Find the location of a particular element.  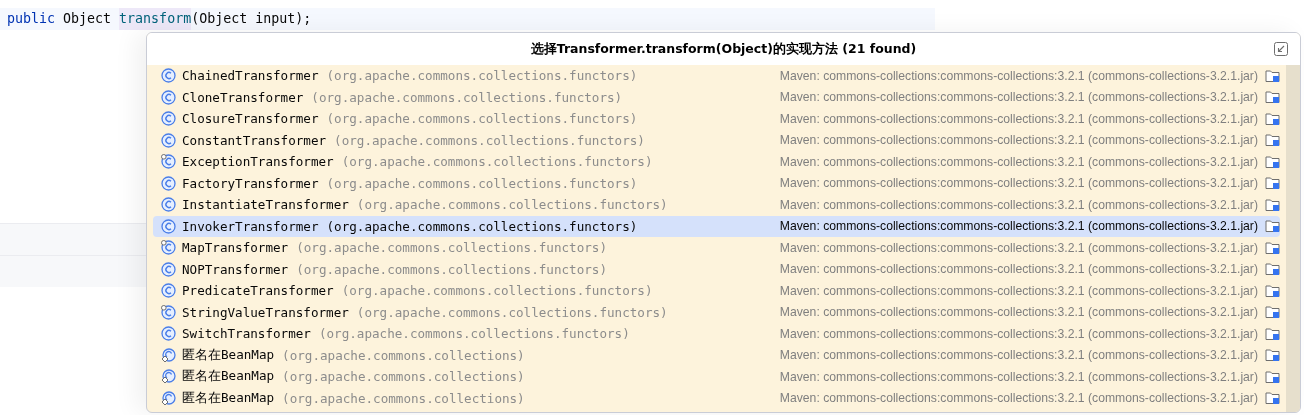

implementation-item: CloneTransformer (org.apache.commons.collections.functors) Maven: commons-collections:commons-collections:3.2.1 (commons-collections-3.2.1.jar) is located at coordinates (716, 97).